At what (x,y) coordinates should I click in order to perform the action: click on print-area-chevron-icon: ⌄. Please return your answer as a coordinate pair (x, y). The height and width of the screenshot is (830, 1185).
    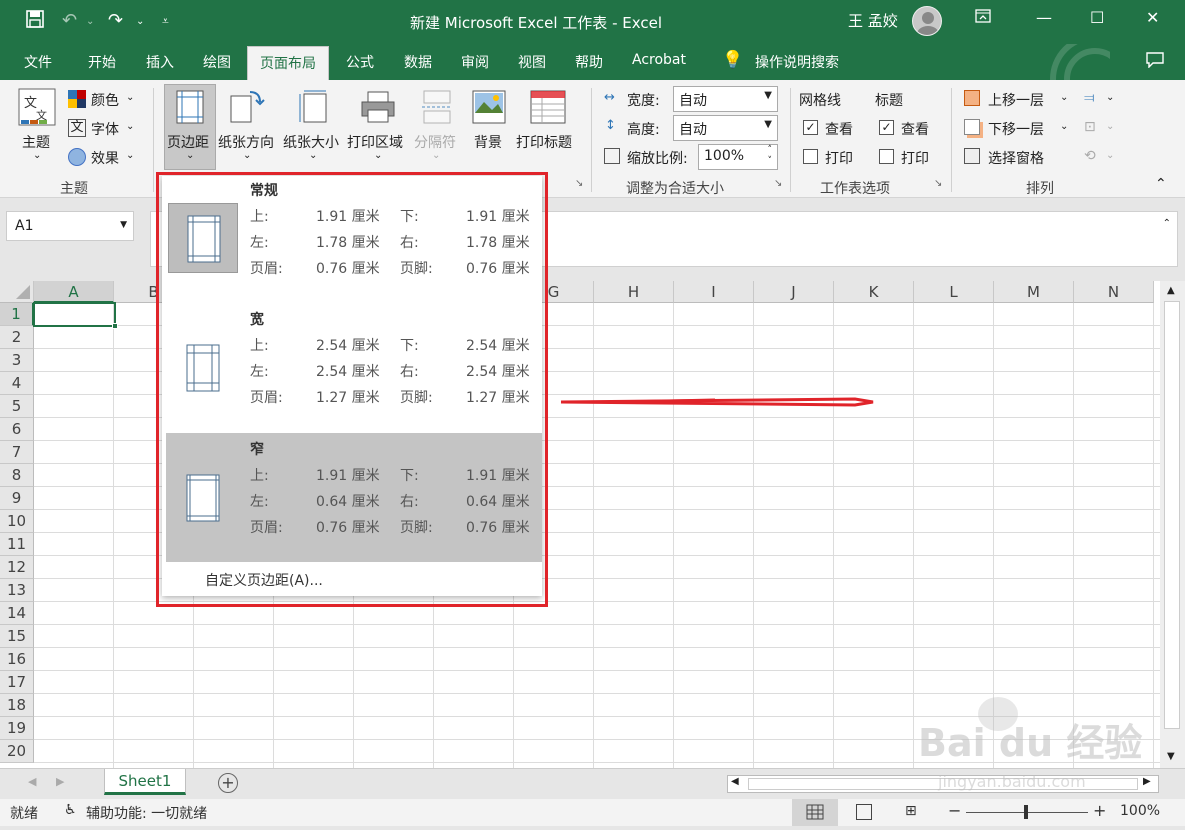
    Looking at the image, I should click on (378, 155).